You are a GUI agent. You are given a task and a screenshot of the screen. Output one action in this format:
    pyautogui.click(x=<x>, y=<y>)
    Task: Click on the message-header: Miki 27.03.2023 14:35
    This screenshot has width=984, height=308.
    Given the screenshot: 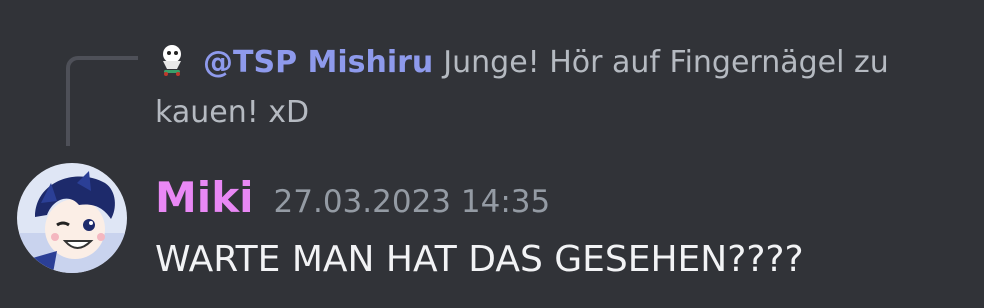 What is the action you would take?
    pyautogui.click(x=352, y=198)
    